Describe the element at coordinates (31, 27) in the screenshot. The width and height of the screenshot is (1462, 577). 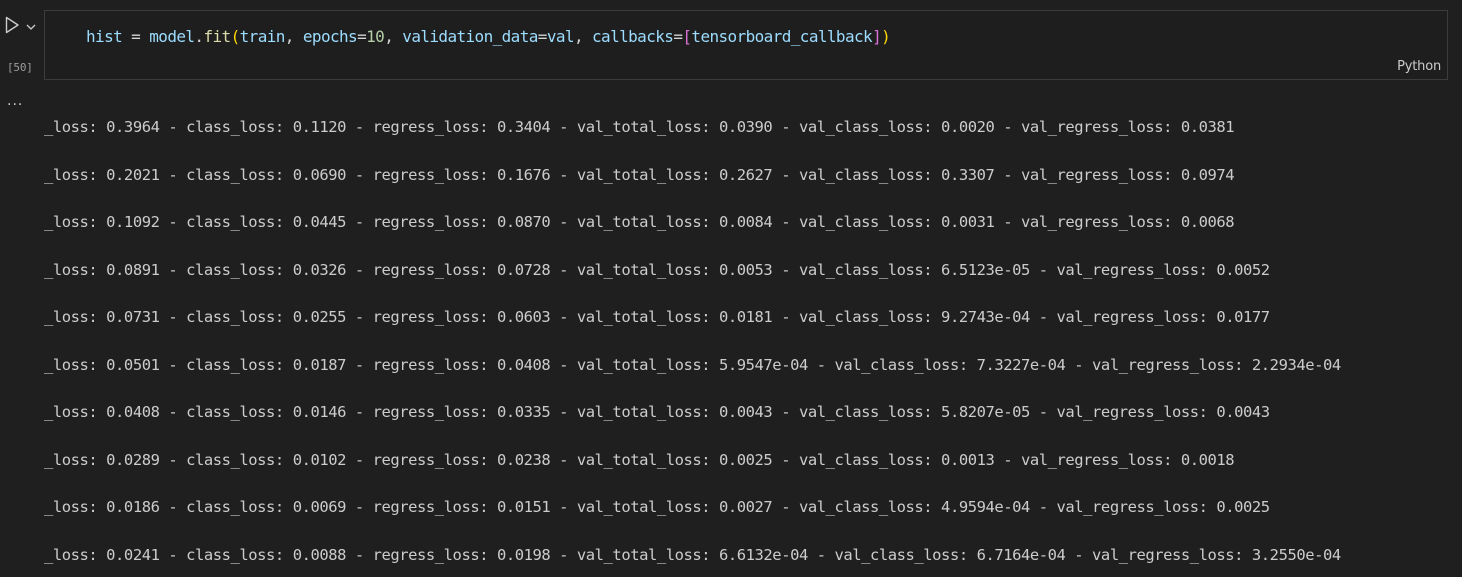
I see `chevron-down-icon` at that location.